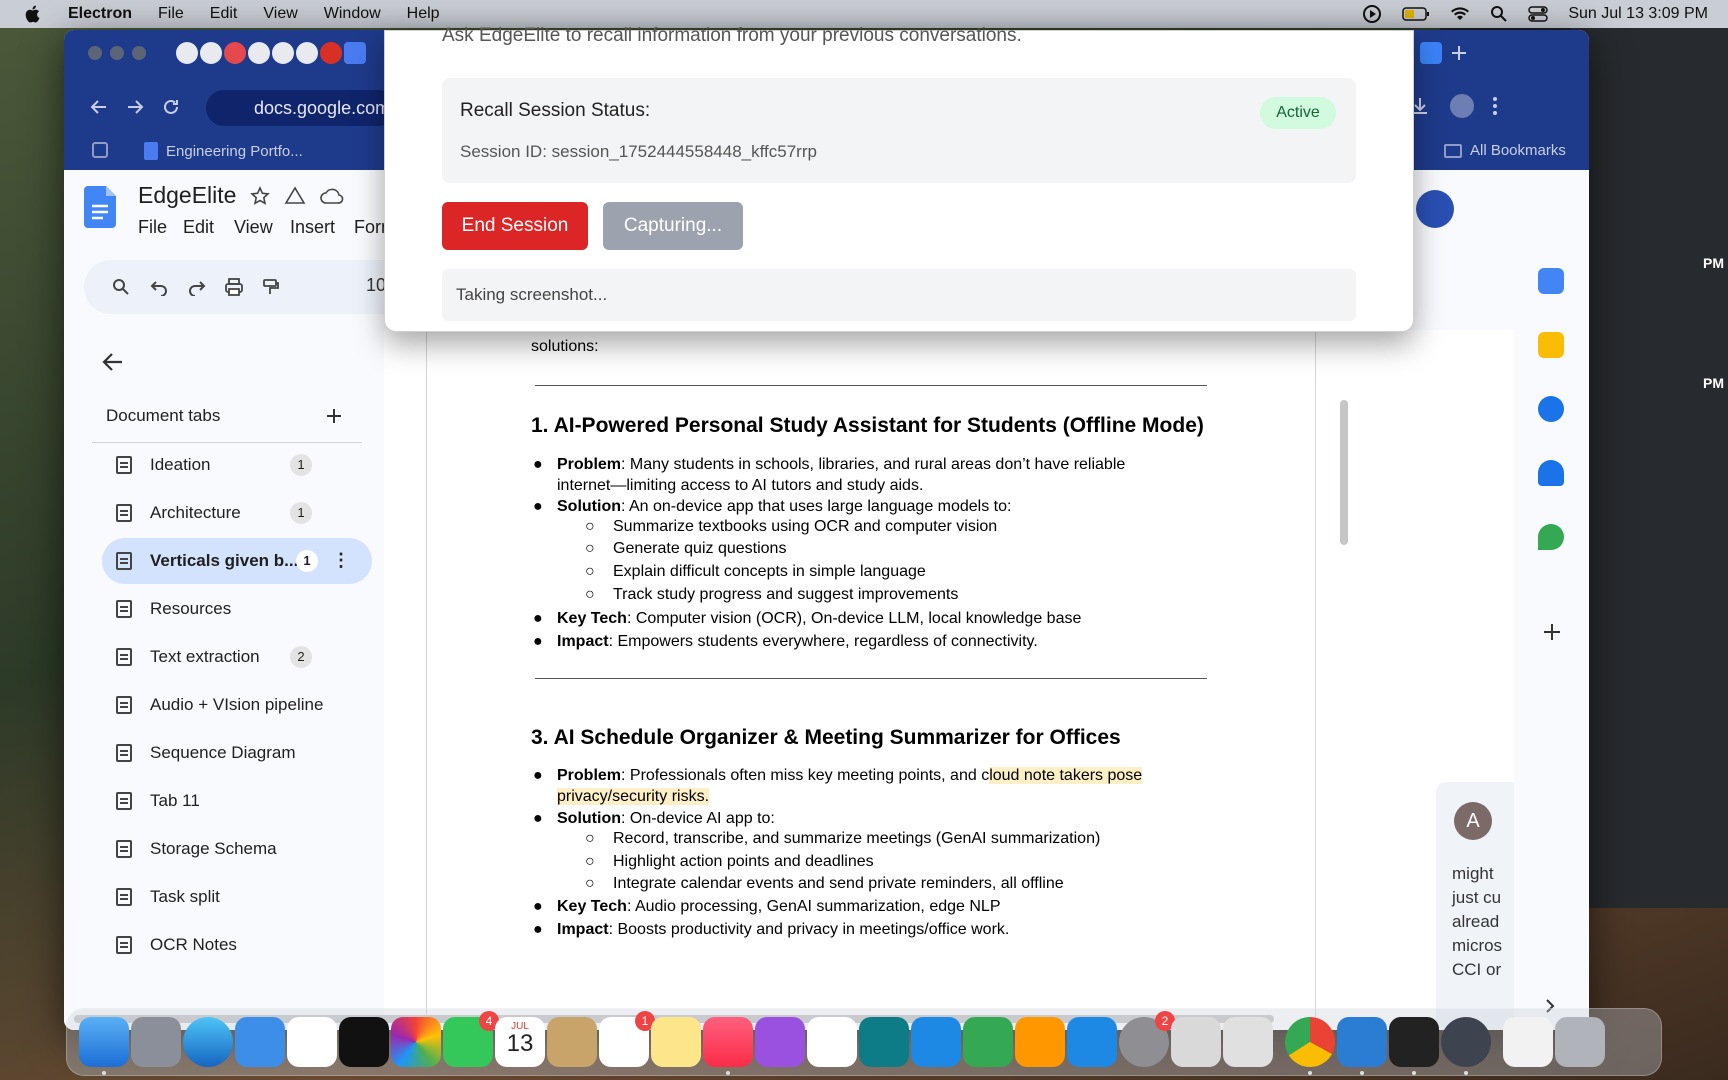 Image resolution: width=1728 pixels, height=1080 pixels. I want to click on google-docs-logo-icon, so click(100, 207).